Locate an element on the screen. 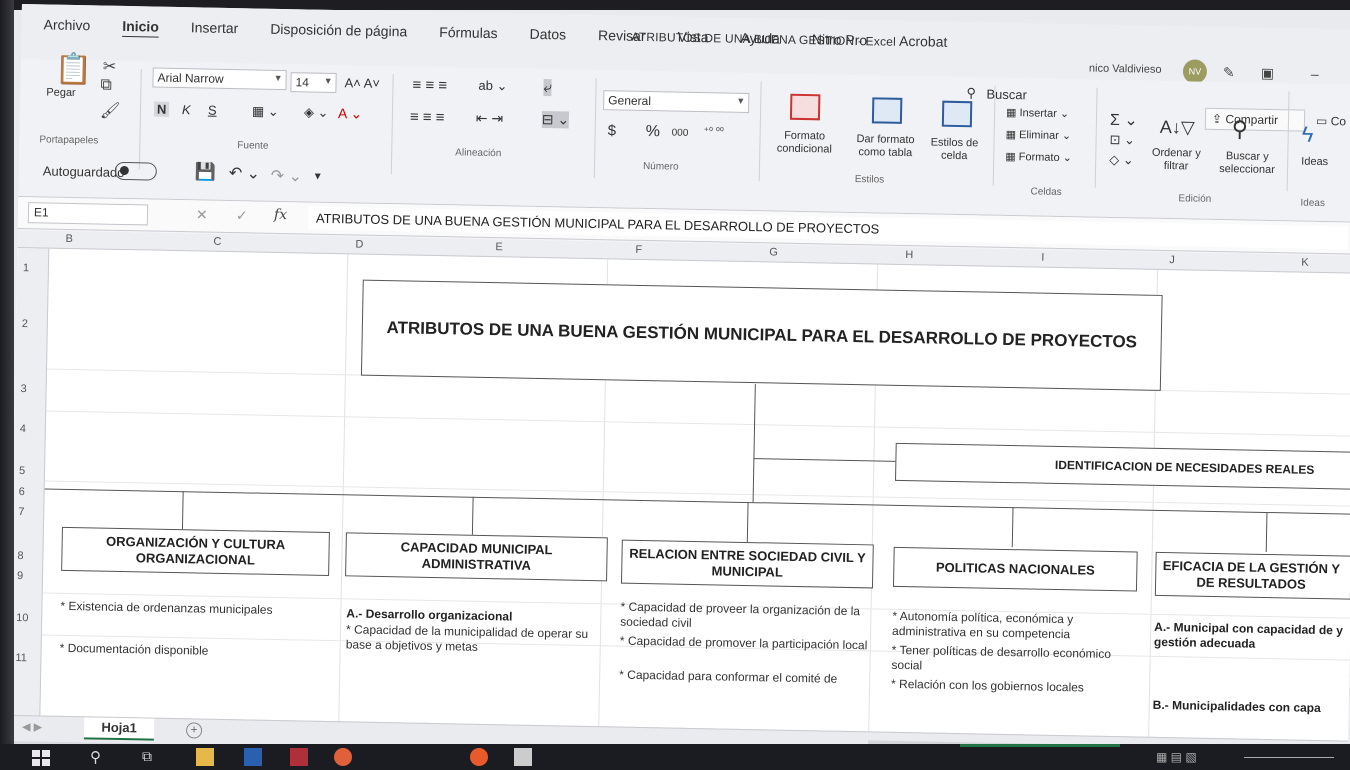 This screenshot has width=1350, height=770. find-select-icon: ⚲ is located at coordinates (1240, 129).